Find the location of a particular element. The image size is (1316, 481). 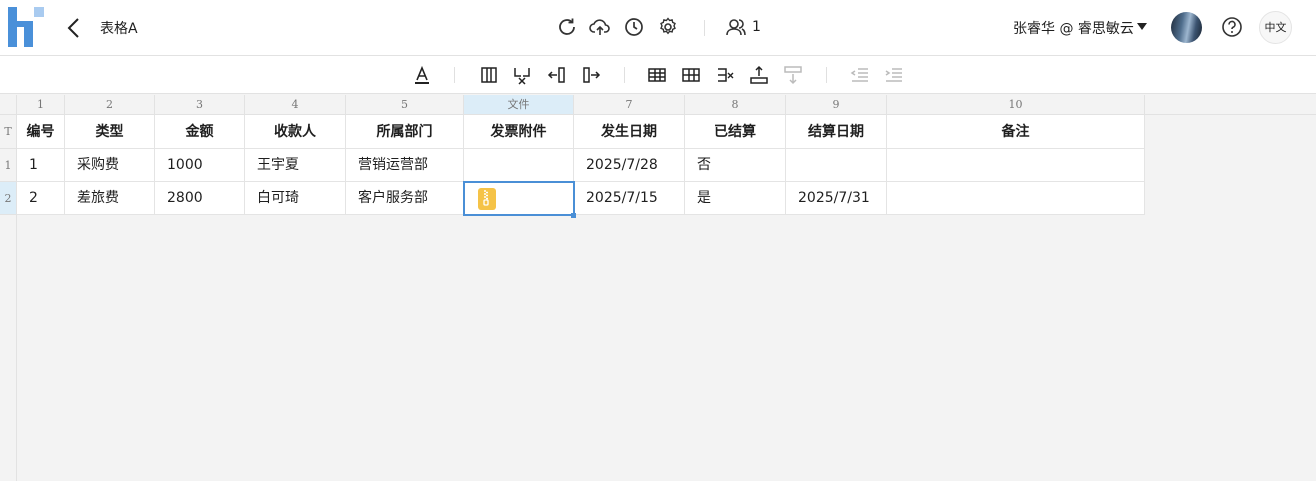

fill-handle is located at coordinates (573, 215).